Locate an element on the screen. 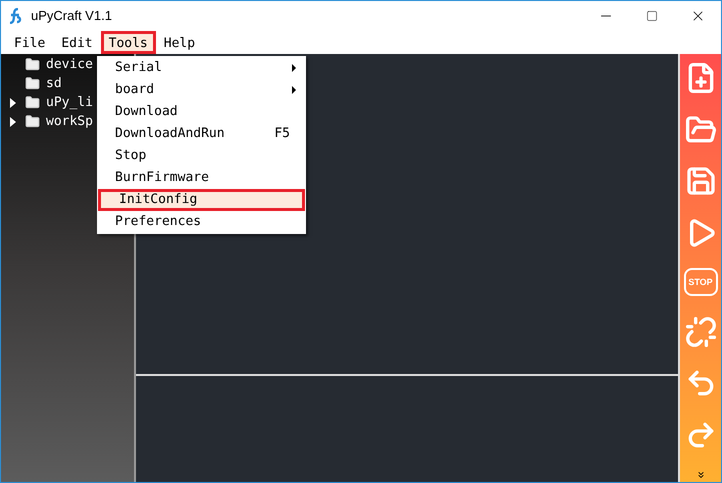 The height and width of the screenshot is (483, 722). dropdown-item: DownloadAndRun F5 is located at coordinates (201, 134).